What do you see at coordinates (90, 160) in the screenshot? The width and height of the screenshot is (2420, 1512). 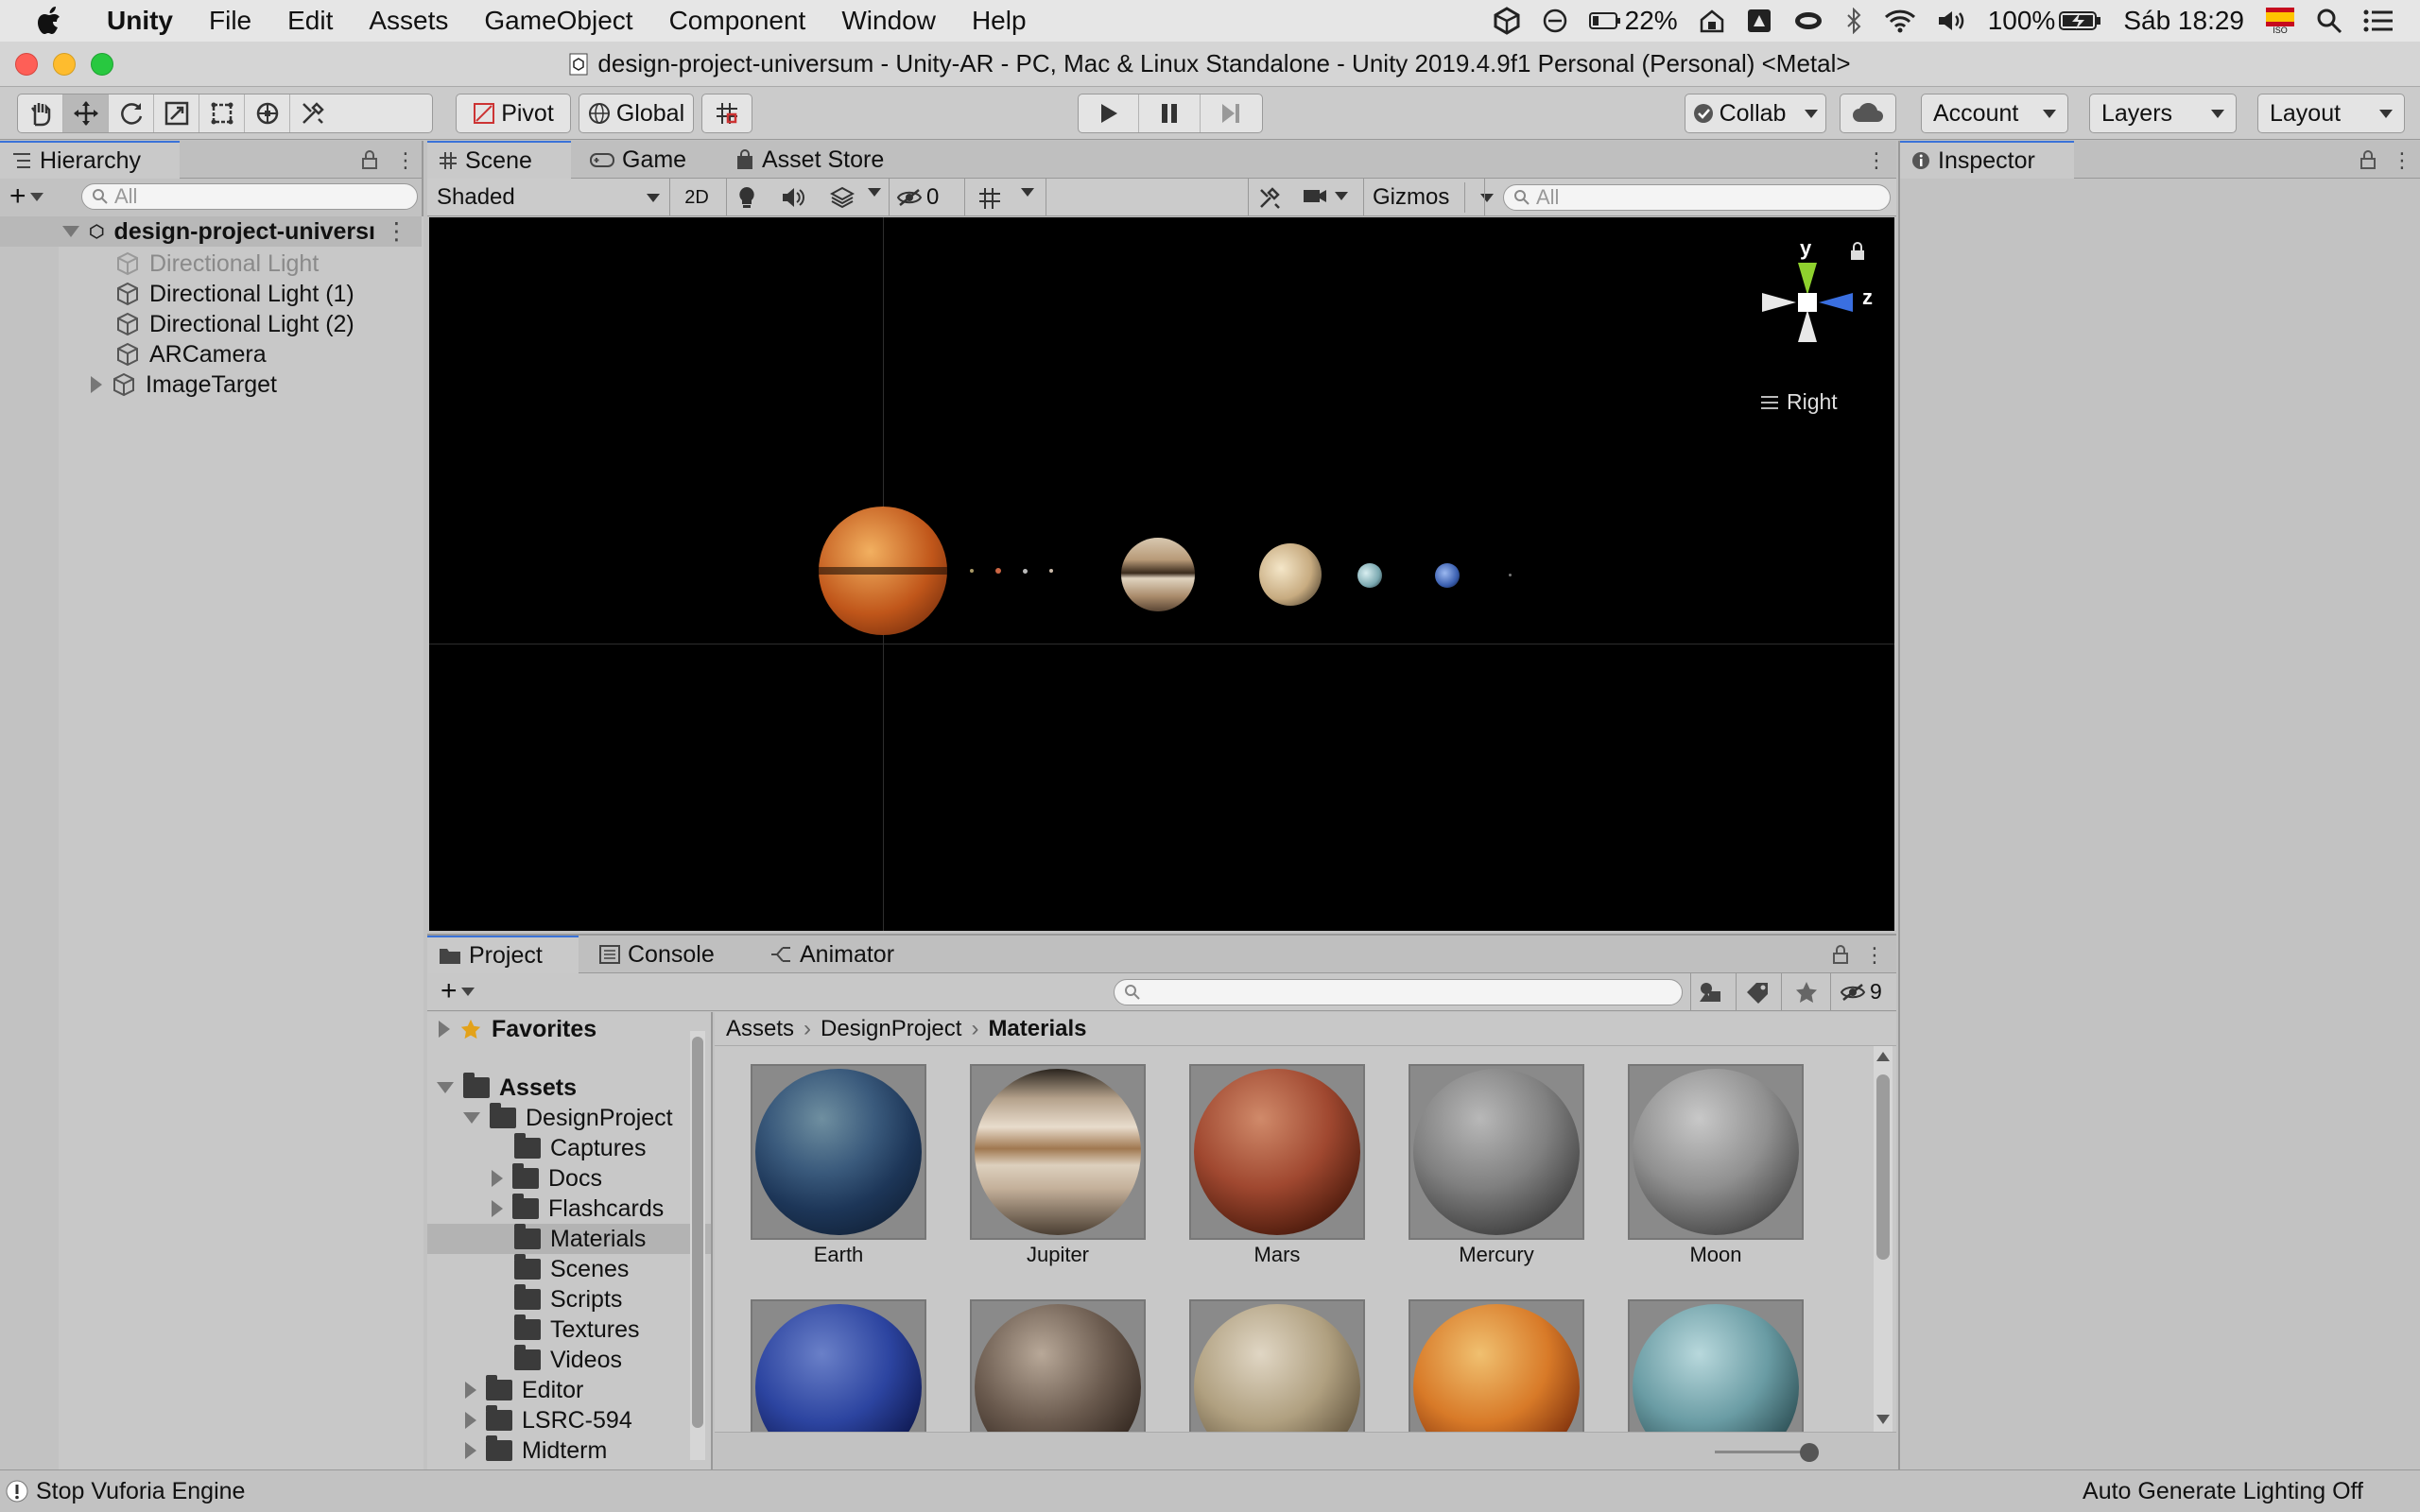 I see `tab-hierarchy: Hierarchy` at bounding box center [90, 160].